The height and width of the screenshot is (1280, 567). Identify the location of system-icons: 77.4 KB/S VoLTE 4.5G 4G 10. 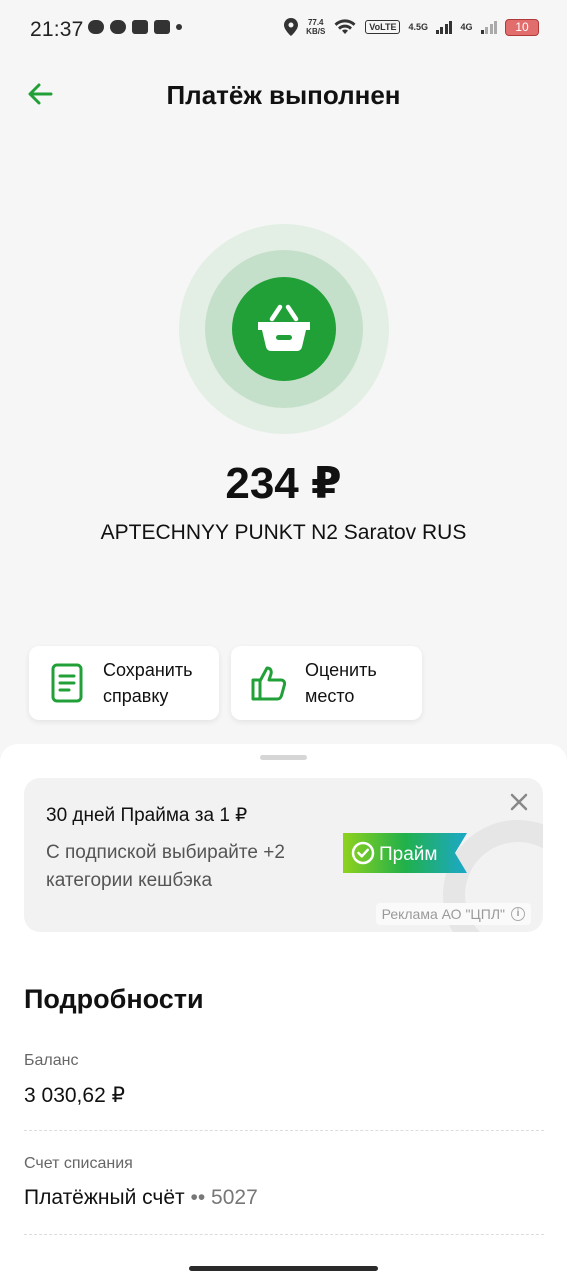
(411, 27).